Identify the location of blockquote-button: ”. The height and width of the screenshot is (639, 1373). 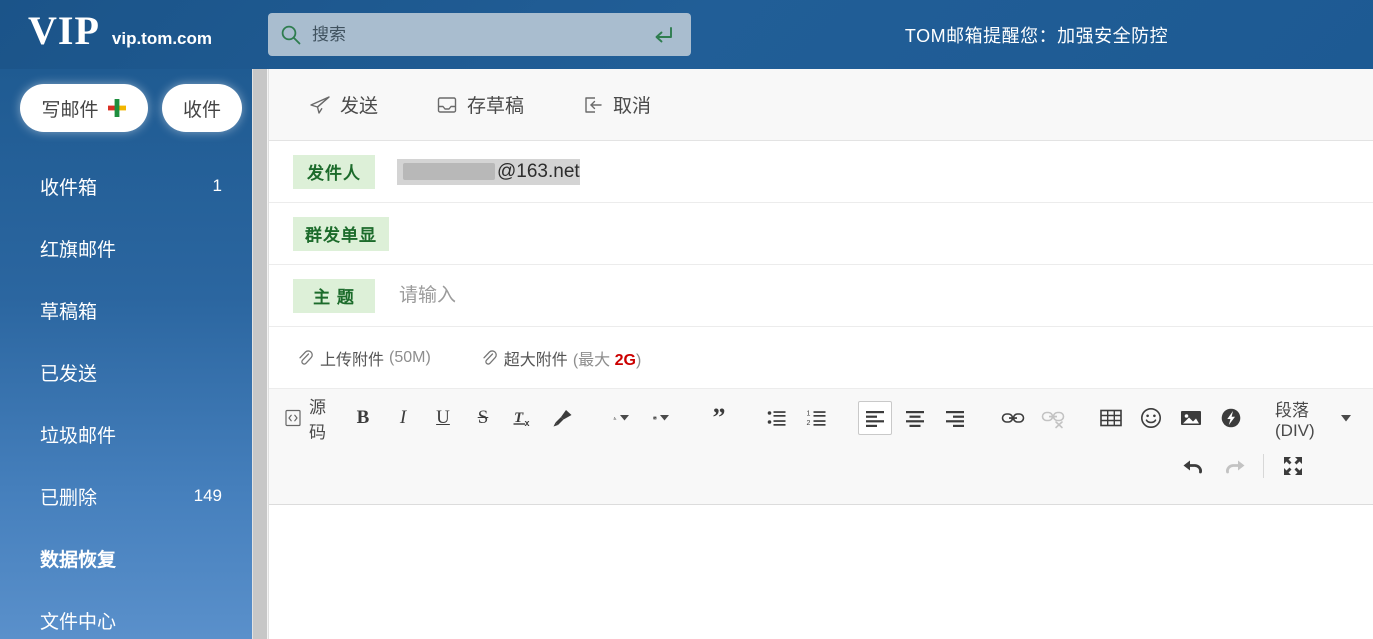
(719, 418).